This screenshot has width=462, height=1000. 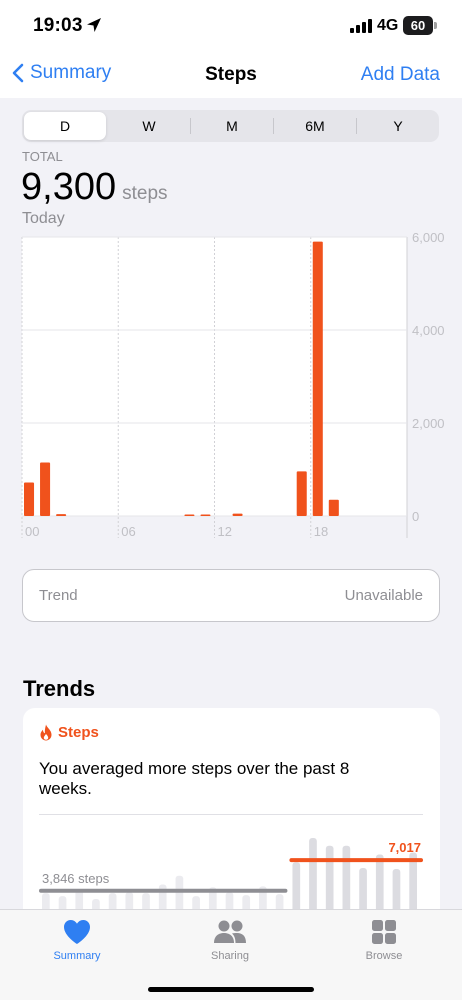 I want to click on navigation-bar: Summary Steps Add Data, so click(x=231, y=74).